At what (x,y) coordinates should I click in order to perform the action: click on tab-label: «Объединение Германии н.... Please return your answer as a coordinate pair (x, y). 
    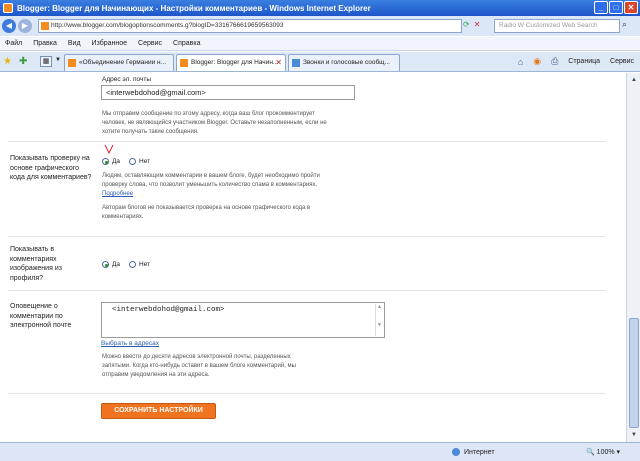
    Looking at the image, I should click on (123, 62).